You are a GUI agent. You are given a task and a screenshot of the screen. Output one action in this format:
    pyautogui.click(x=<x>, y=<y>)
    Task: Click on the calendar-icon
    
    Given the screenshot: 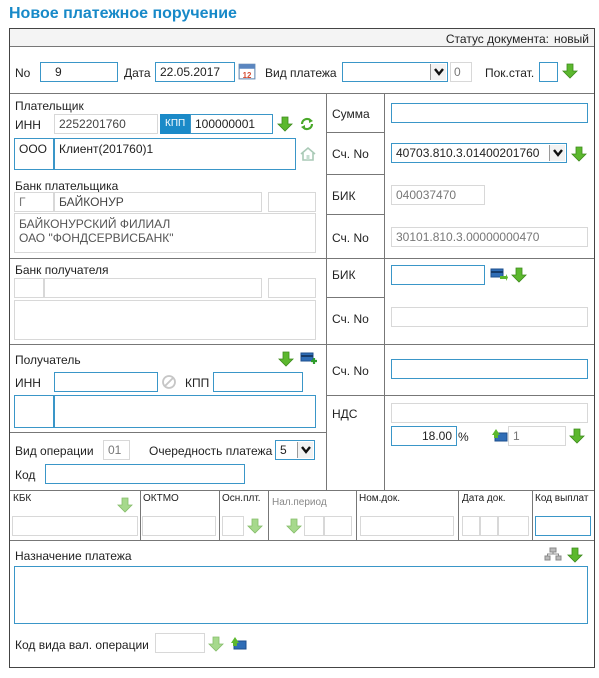 What is the action you would take?
    pyautogui.click(x=247, y=71)
    